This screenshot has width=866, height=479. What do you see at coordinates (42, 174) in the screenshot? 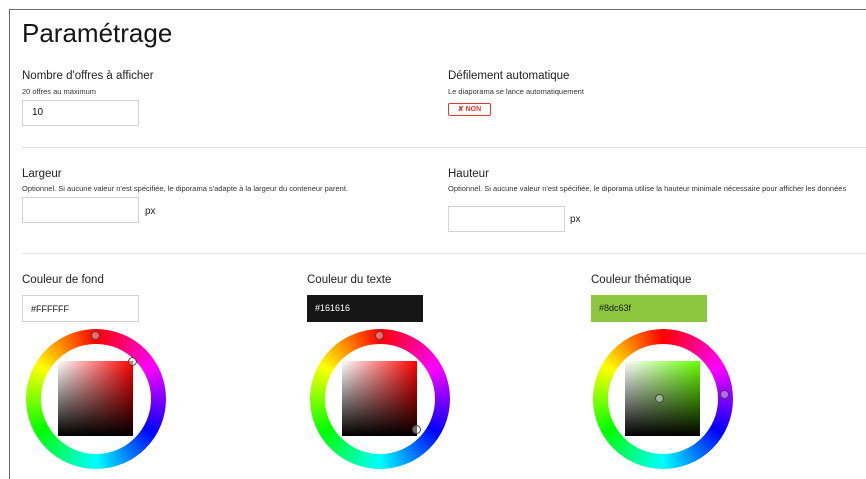
I see `width-label: Largeur` at bounding box center [42, 174].